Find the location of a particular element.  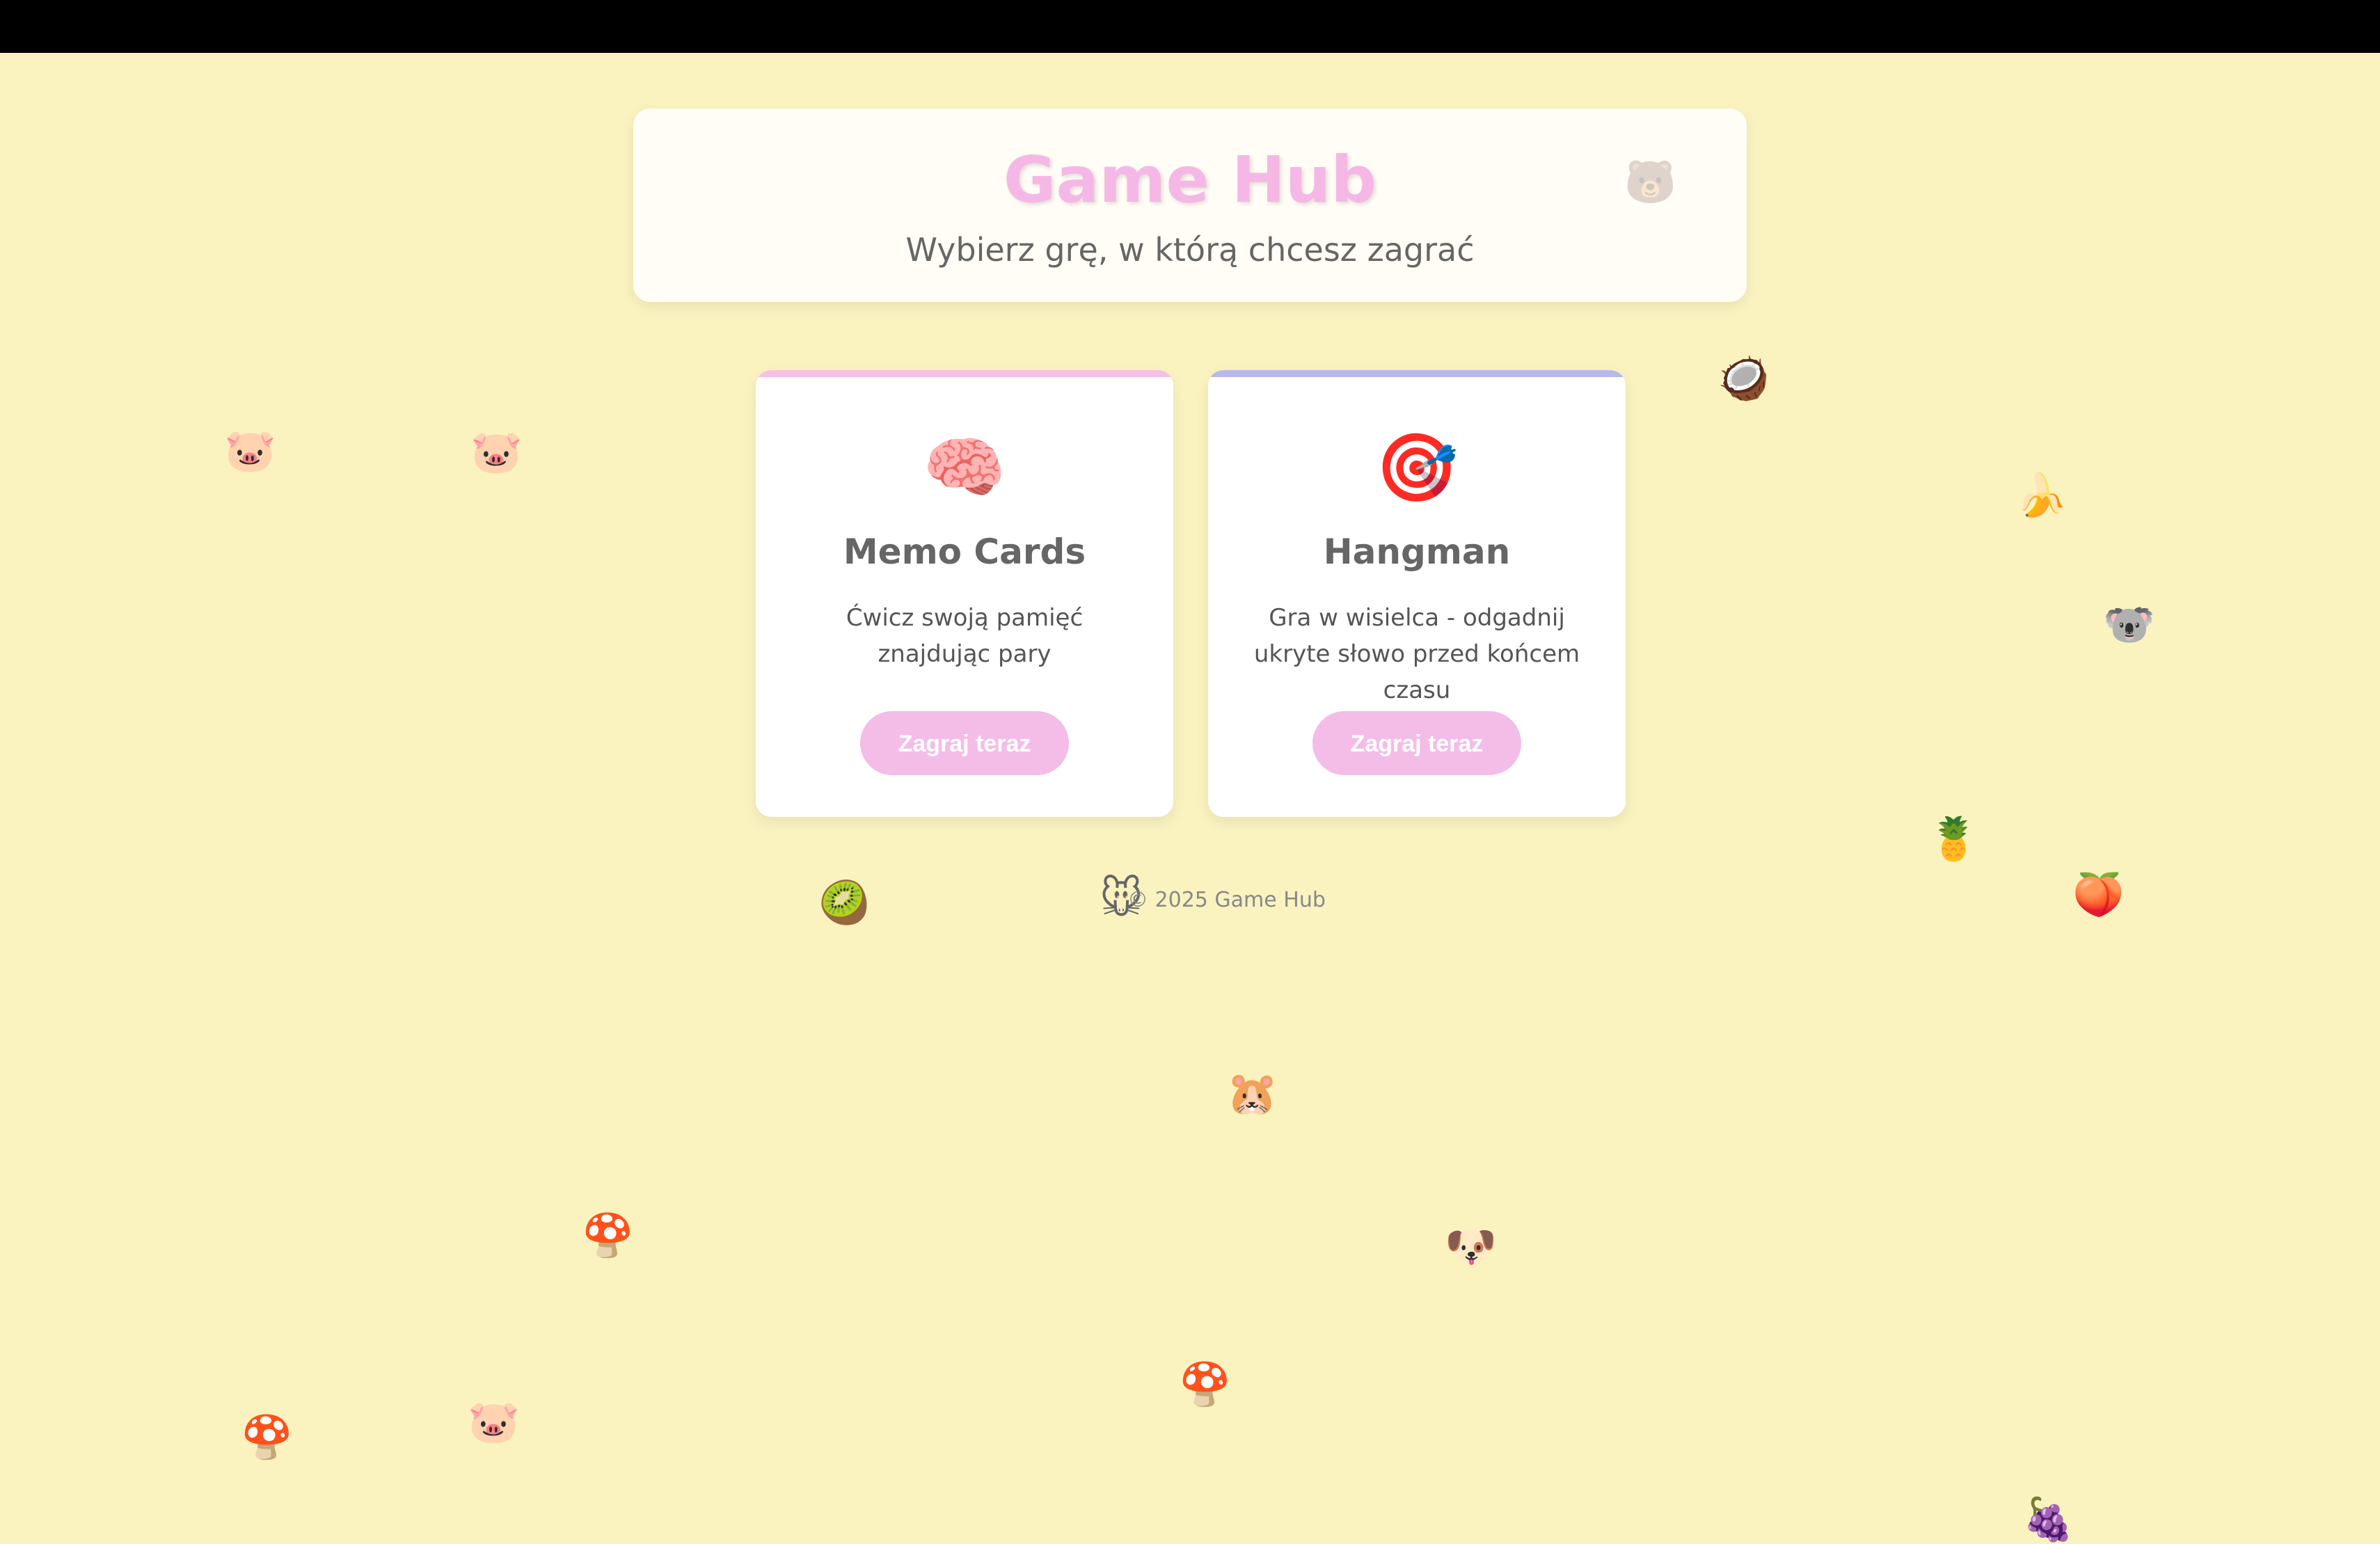

brain-icon: 🧠 is located at coordinates (964, 468).